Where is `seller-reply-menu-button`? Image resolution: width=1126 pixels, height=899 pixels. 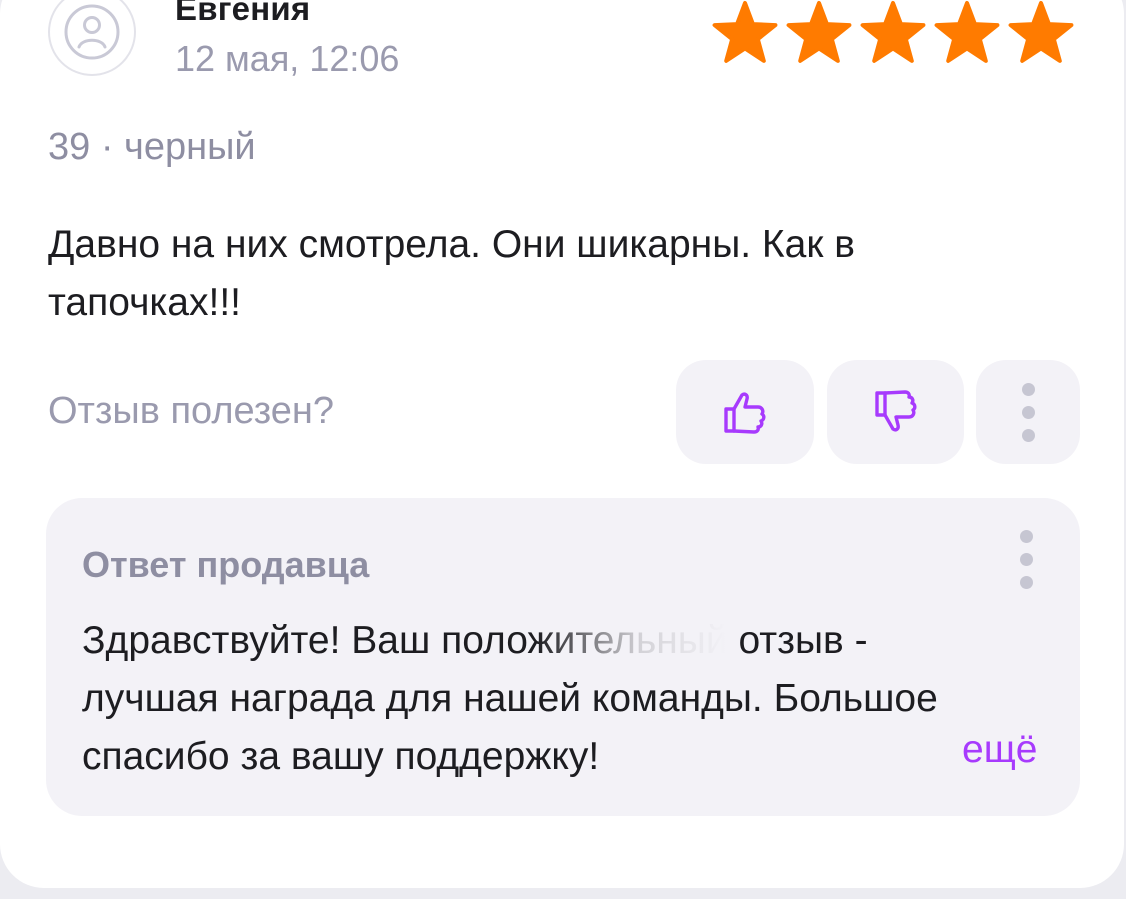 seller-reply-menu-button is located at coordinates (1026, 559).